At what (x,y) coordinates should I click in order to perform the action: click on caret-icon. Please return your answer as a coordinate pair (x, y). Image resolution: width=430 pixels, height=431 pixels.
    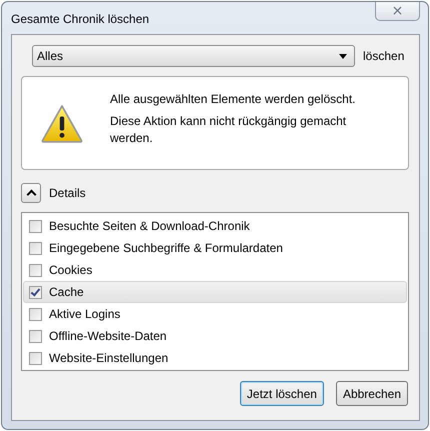
    Looking at the image, I should click on (343, 56).